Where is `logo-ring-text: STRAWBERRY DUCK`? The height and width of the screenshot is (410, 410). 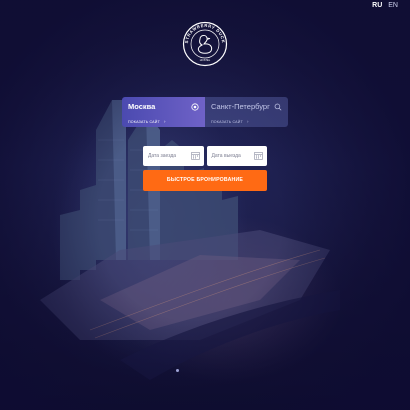 logo-ring-text: STRAWBERRY DUCK is located at coordinates (204, 33).